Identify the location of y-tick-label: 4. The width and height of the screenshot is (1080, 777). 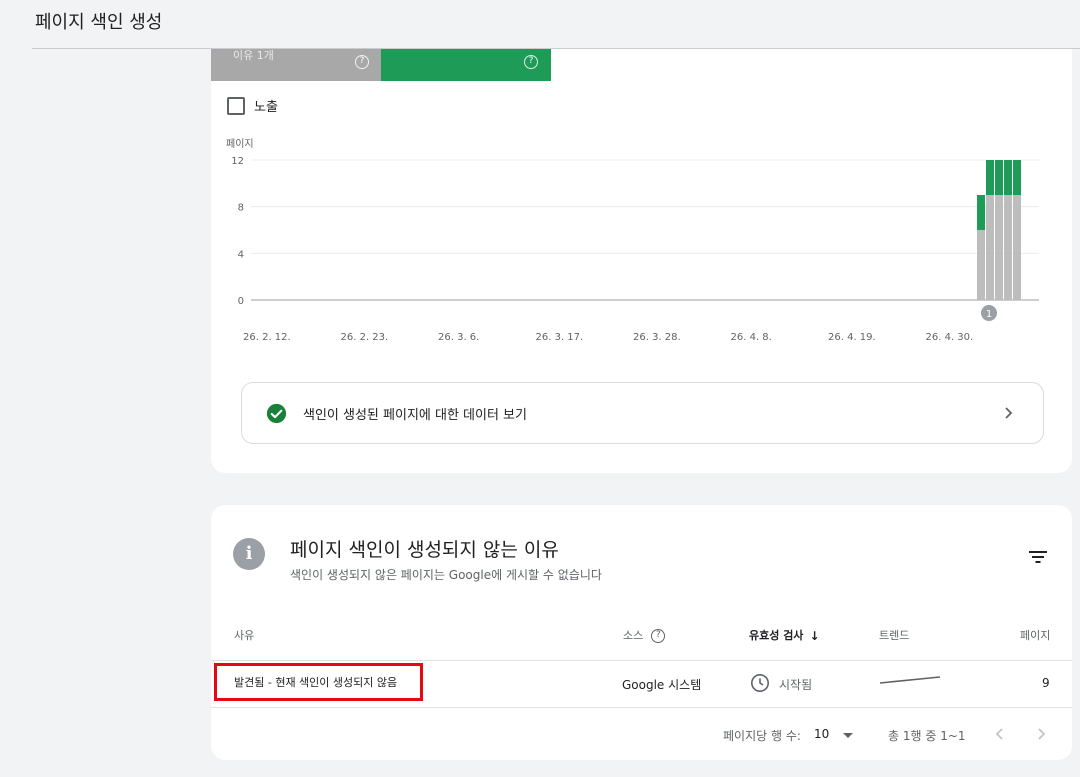
(241, 254).